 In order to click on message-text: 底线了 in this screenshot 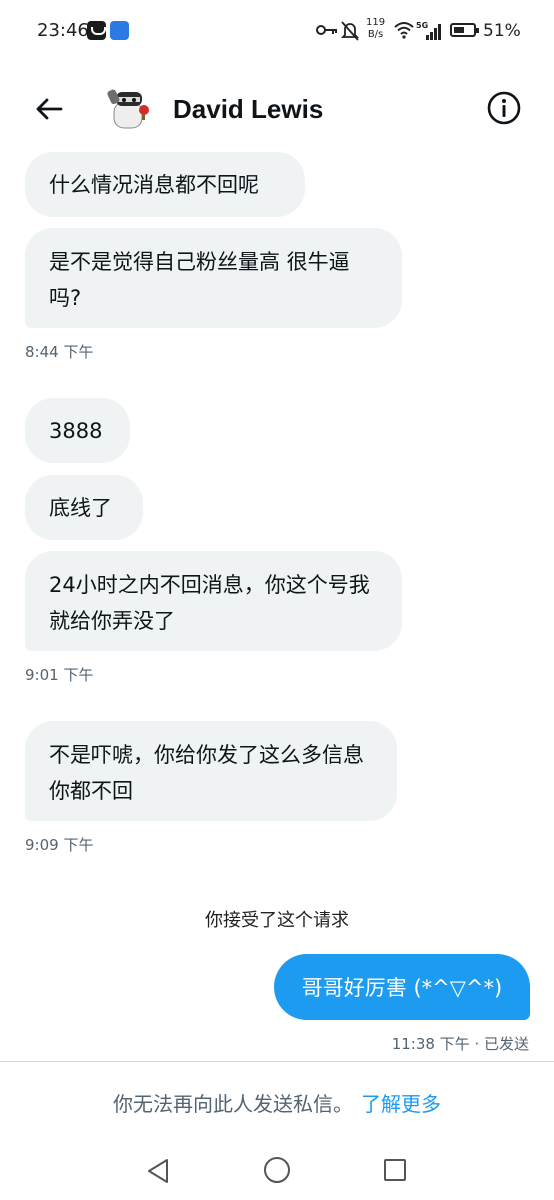, I will do `click(80, 507)`.